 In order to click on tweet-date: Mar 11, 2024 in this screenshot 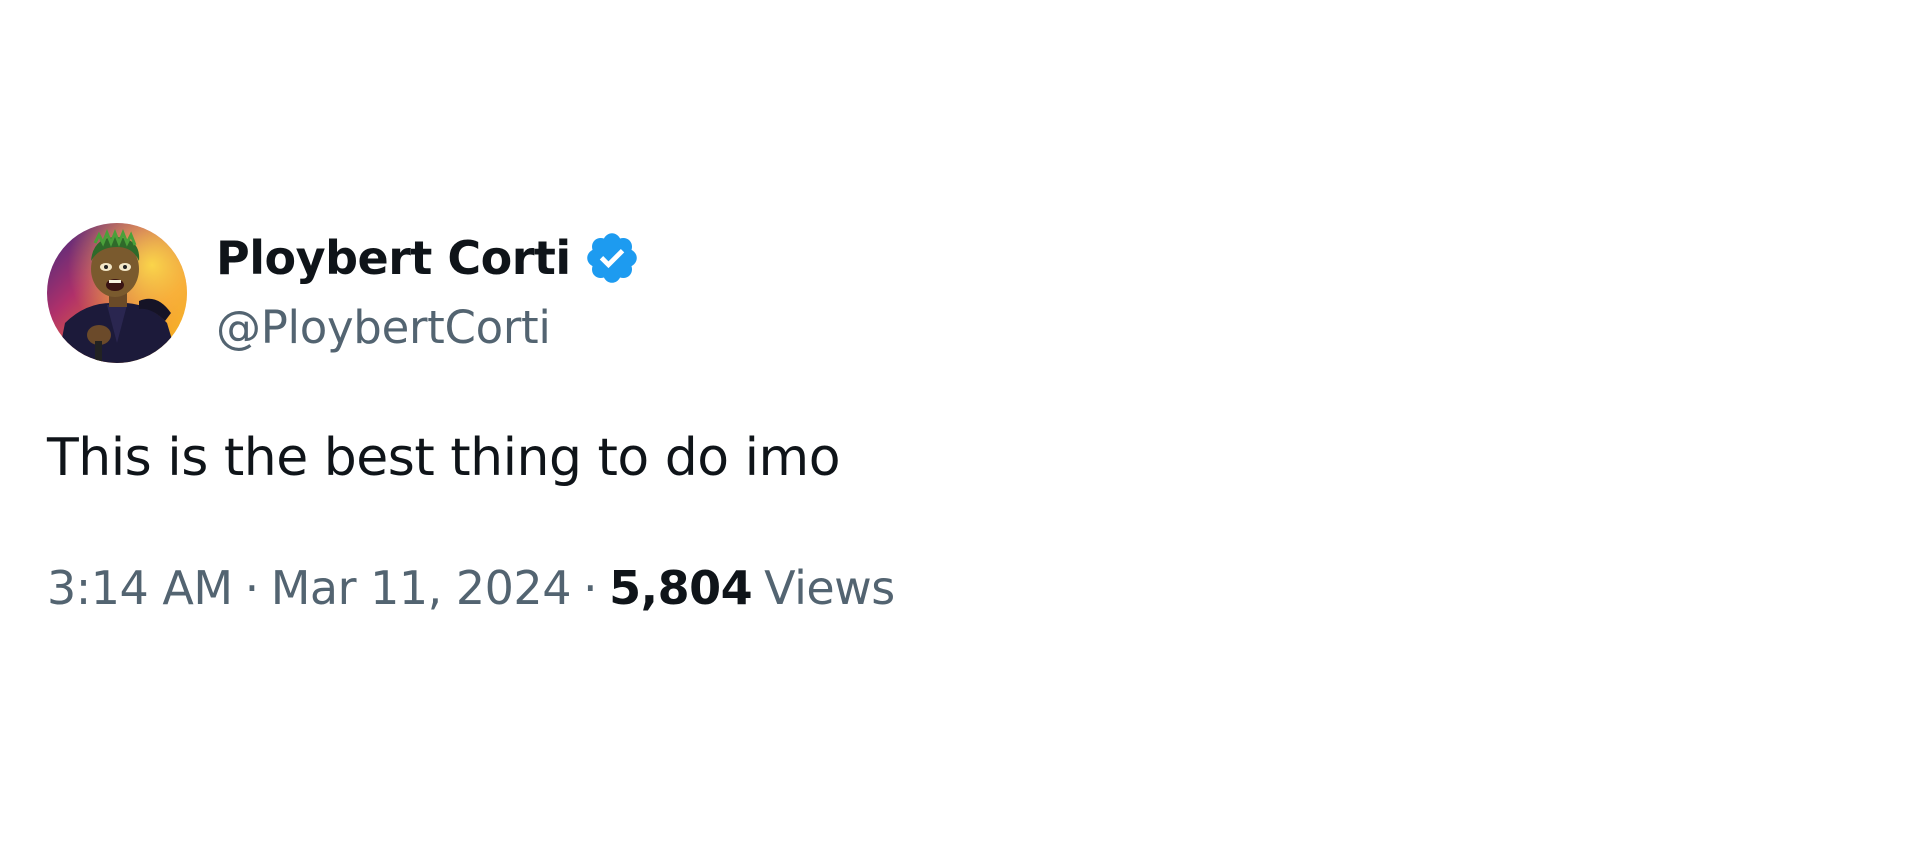, I will do `click(421, 588)`.